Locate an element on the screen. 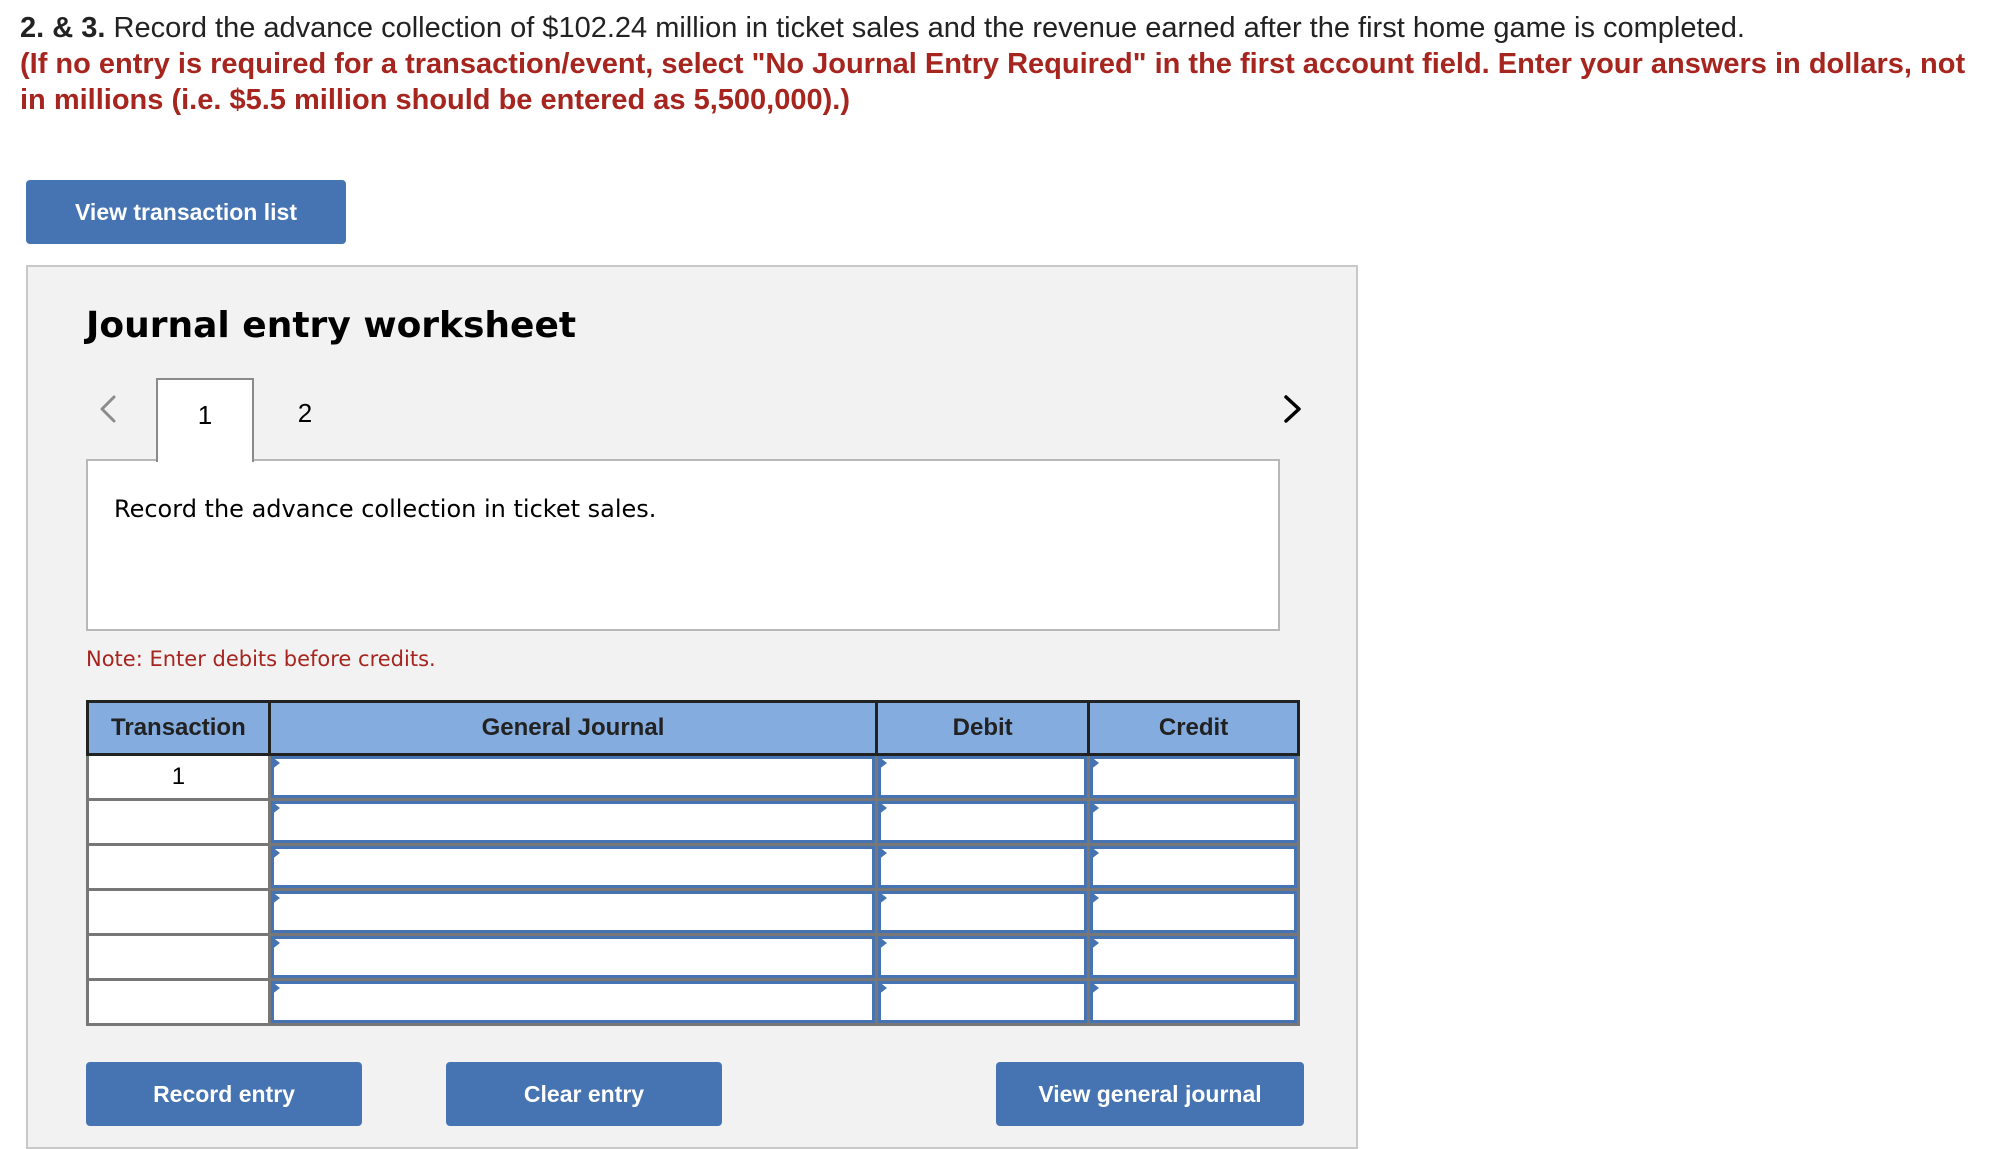 The height and width of the screenshot is (1149, 1994). tab-1: 1 is located at coordinates (205, 420).